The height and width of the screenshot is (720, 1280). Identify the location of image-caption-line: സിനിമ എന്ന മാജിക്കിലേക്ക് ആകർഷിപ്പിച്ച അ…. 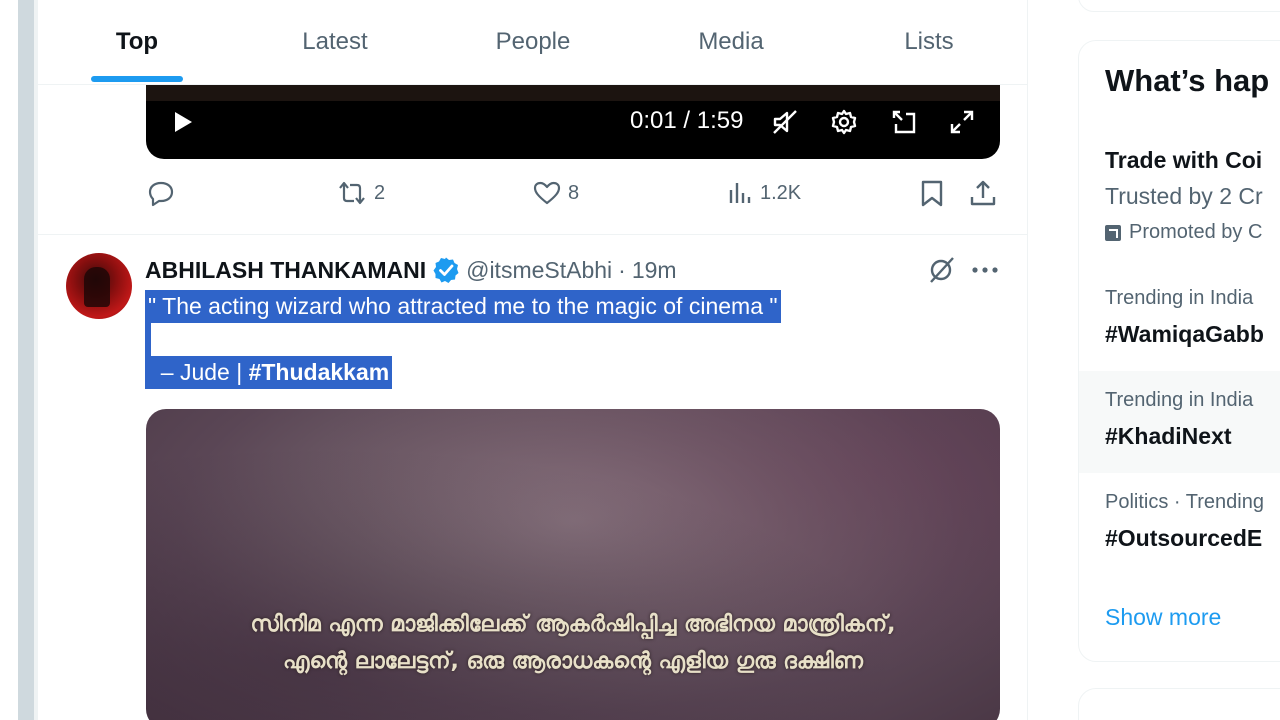
(573, 624).